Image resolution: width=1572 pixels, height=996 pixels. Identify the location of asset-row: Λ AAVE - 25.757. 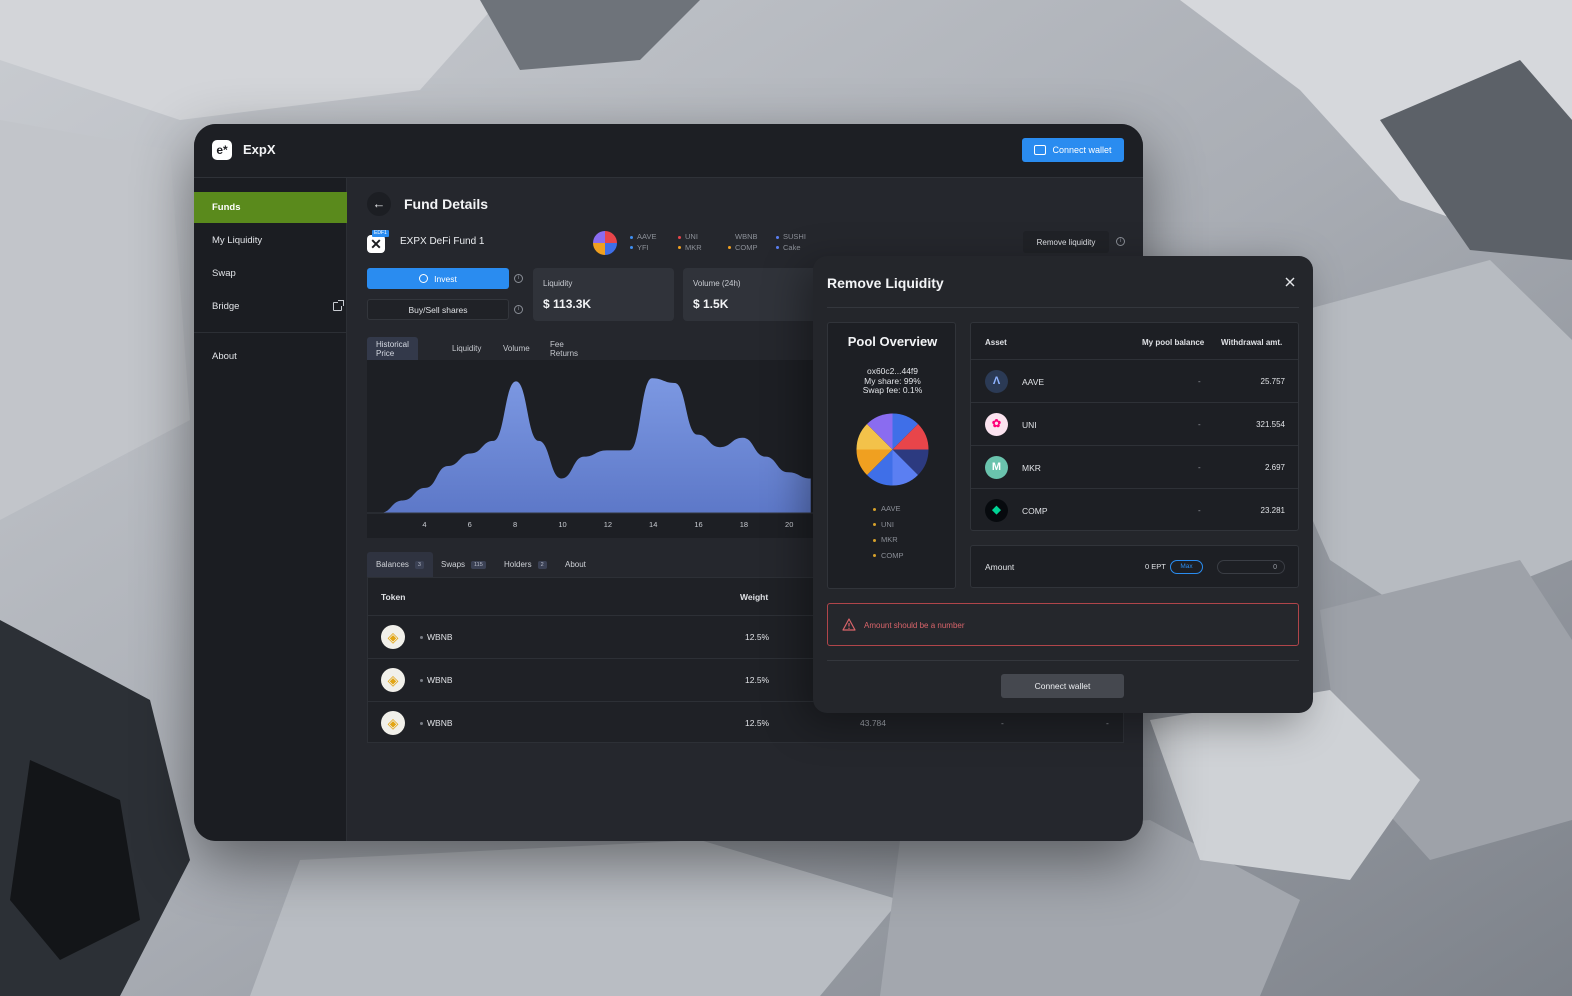
(1134, 380).